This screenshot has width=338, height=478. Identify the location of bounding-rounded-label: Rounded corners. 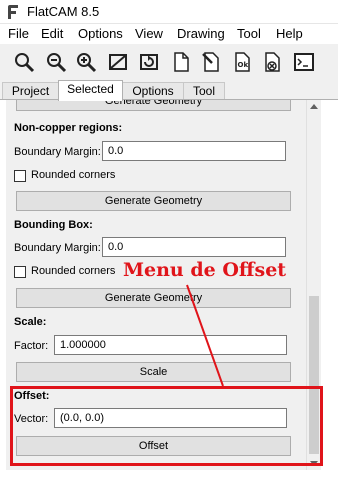
(73, 271).